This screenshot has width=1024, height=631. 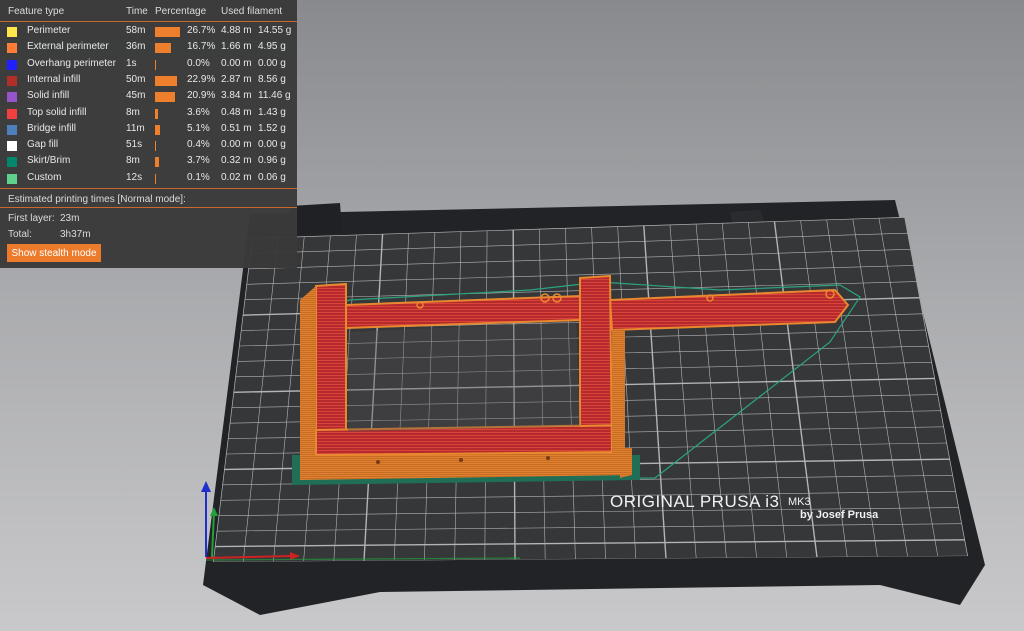 What do you see at coordinates (54, 253) in the screenshot?
I see `show-stealth-mode-button: Show stealth mode` at bounding box center [54, 253].